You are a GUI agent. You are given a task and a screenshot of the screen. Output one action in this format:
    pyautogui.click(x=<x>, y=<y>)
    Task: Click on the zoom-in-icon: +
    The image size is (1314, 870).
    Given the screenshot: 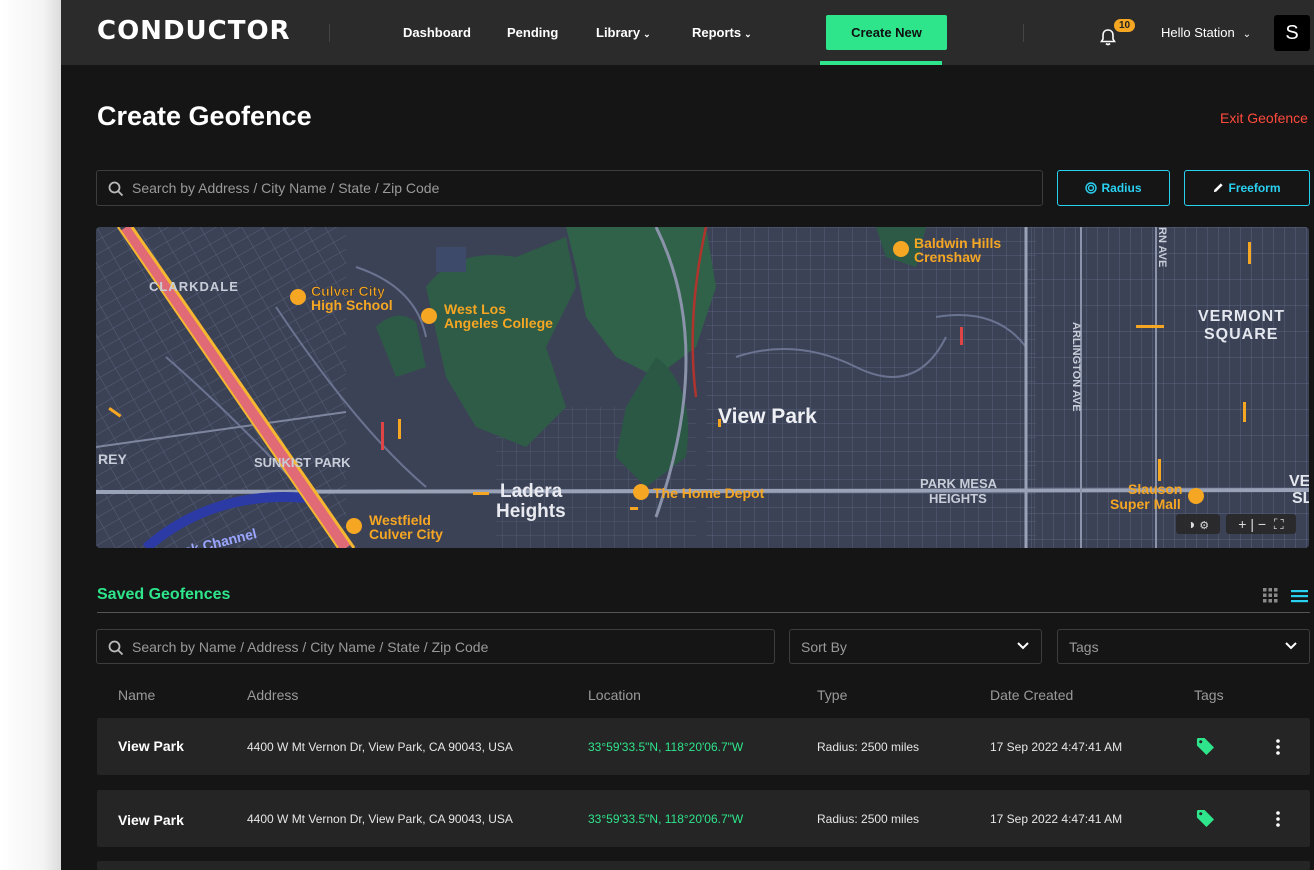 What is the action you would take?
    pyautogui.click(x=1242, y=524)
    